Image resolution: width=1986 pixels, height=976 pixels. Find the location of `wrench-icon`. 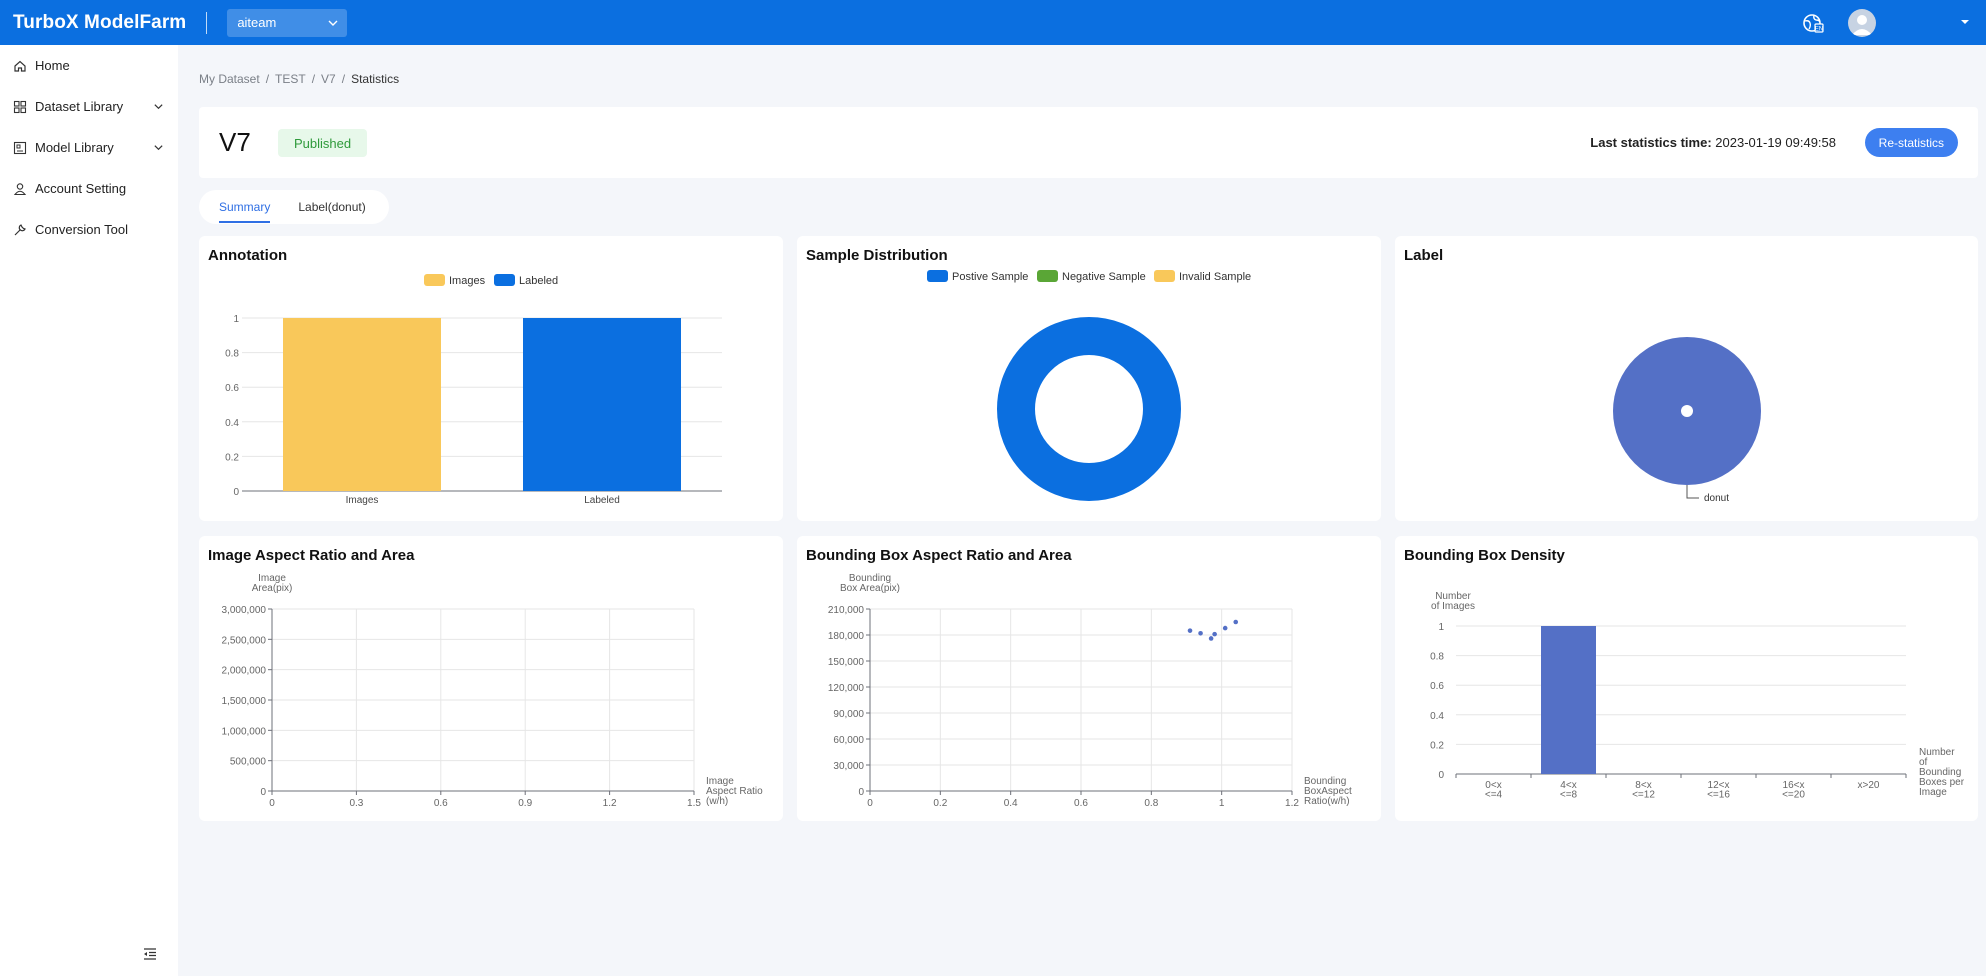

wrench-icon is located at coordinates (20, 229).